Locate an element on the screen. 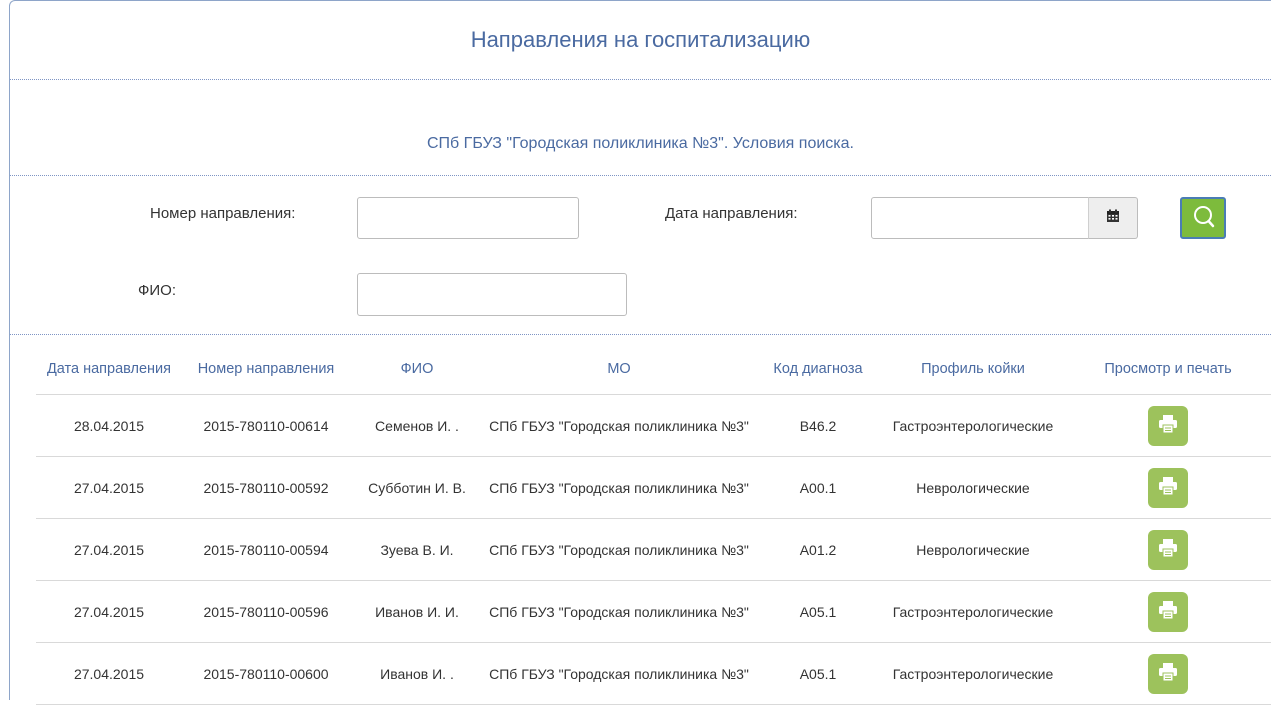  col-header-code: Код диагноза is located at coordinates (818, 369).